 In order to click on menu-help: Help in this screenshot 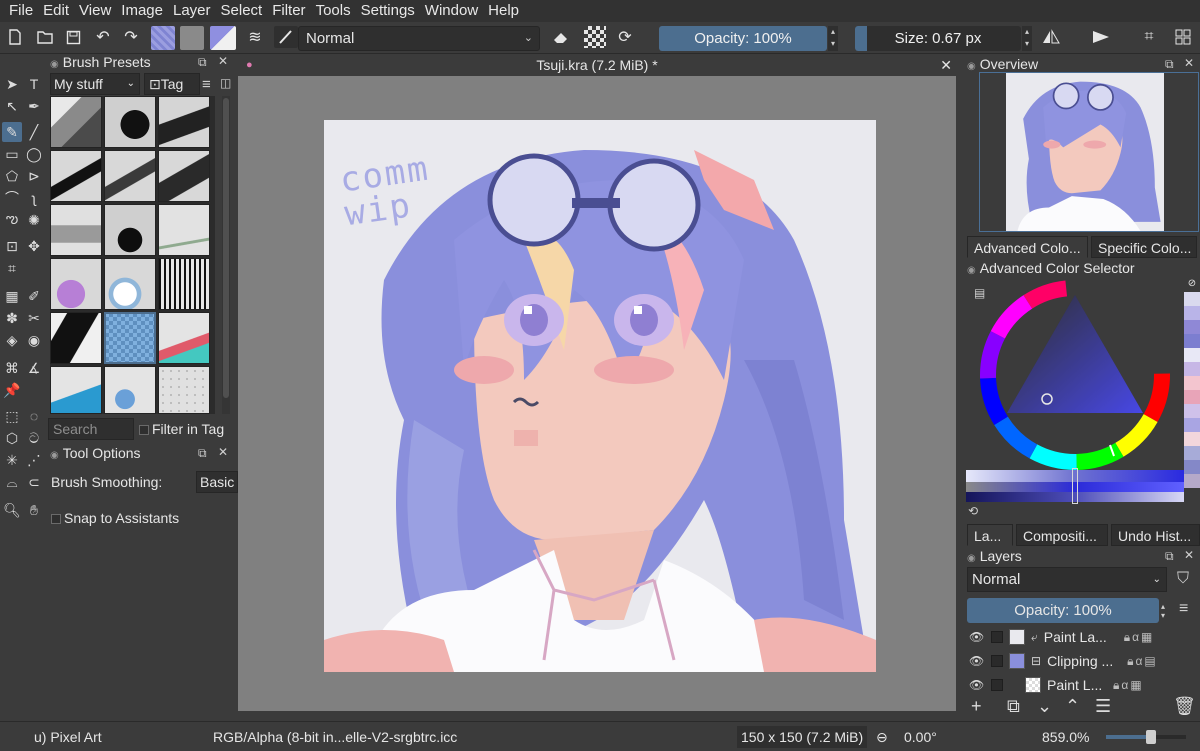, I will do `click(503, 11)`.